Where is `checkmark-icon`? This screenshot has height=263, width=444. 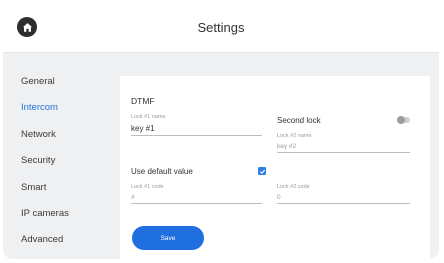
checkmark-icon is located at coordinates (262, 171).